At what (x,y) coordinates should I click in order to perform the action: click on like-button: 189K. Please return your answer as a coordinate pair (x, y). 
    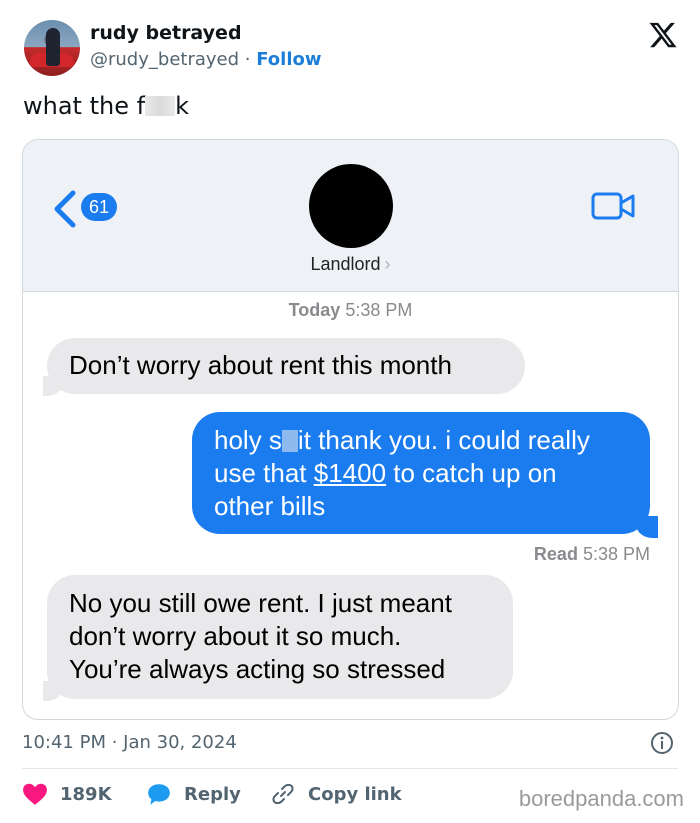
    Looking at the image, I should click on (67, 794).